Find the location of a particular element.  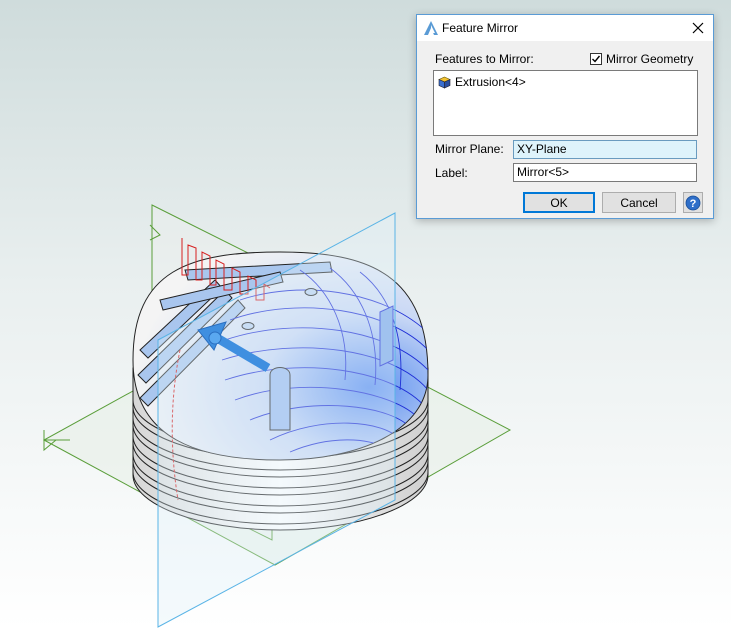

mirror-geometry-checkbox is located at coordinates (596, 59).